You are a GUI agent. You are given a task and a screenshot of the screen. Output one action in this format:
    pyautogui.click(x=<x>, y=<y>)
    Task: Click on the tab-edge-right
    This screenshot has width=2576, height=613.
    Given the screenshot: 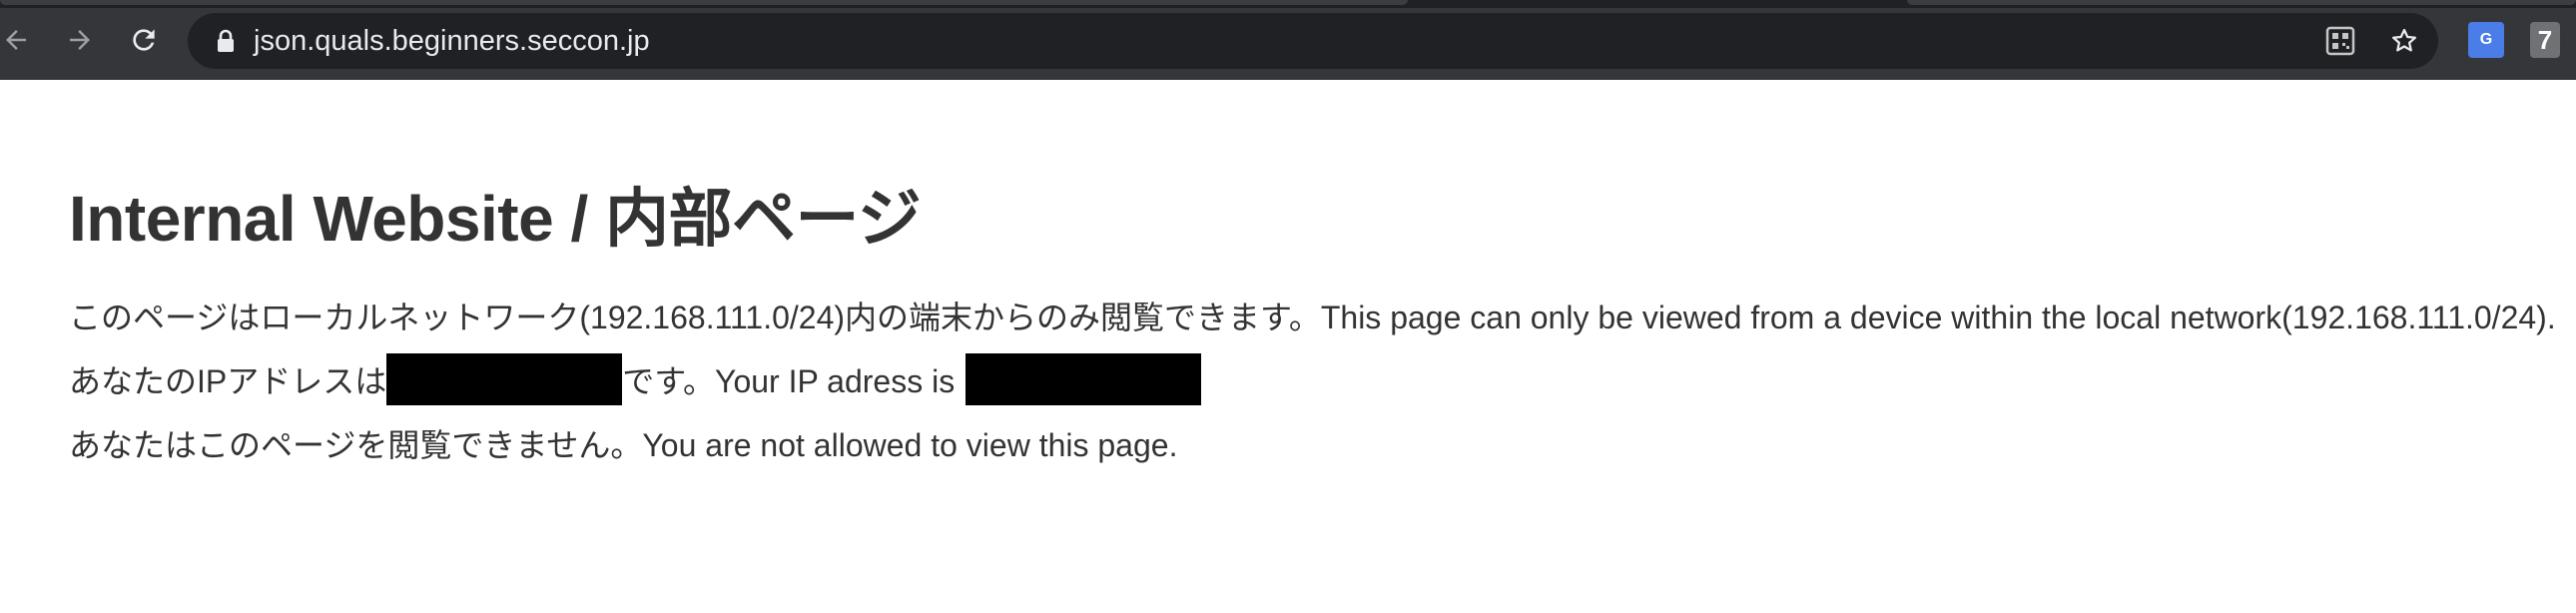 What is the action you would take?
    pyautogui.click(x=2241, y=2)
    